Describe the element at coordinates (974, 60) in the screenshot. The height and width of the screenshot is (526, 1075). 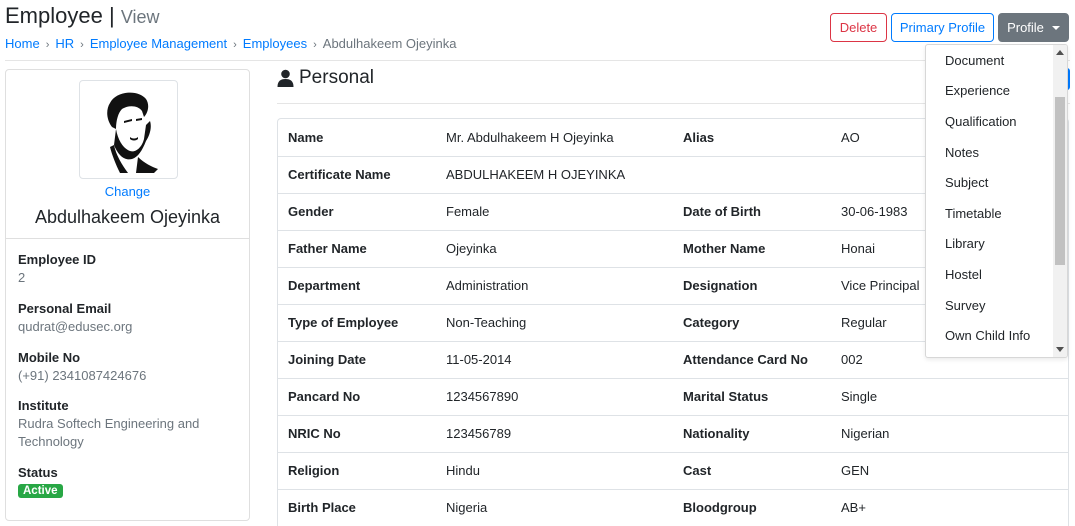
I see `menu-item-document: Document` at that location.